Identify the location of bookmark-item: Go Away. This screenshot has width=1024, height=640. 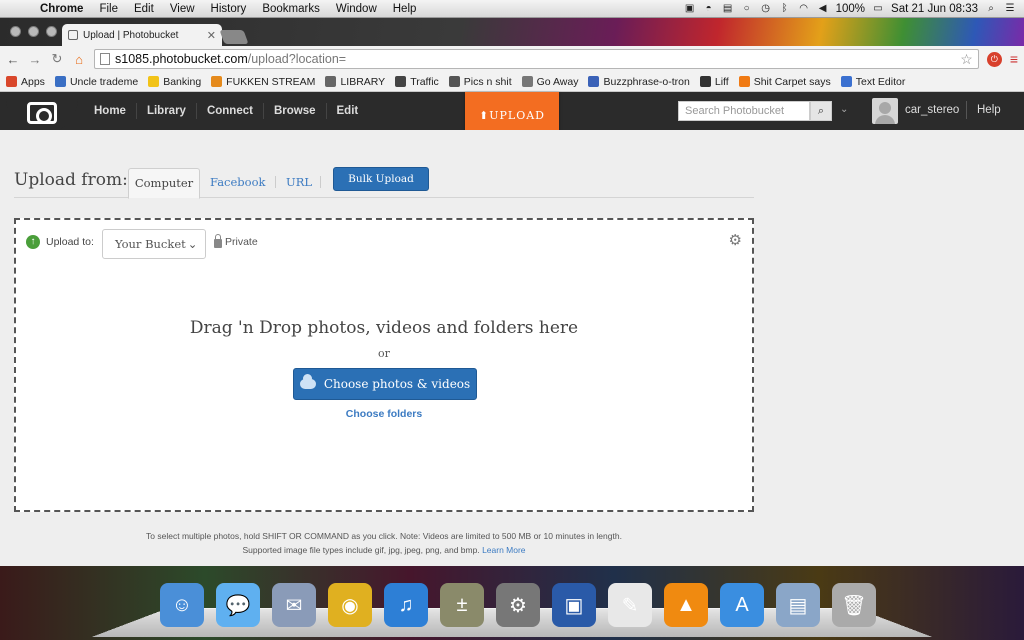
(549, 82).